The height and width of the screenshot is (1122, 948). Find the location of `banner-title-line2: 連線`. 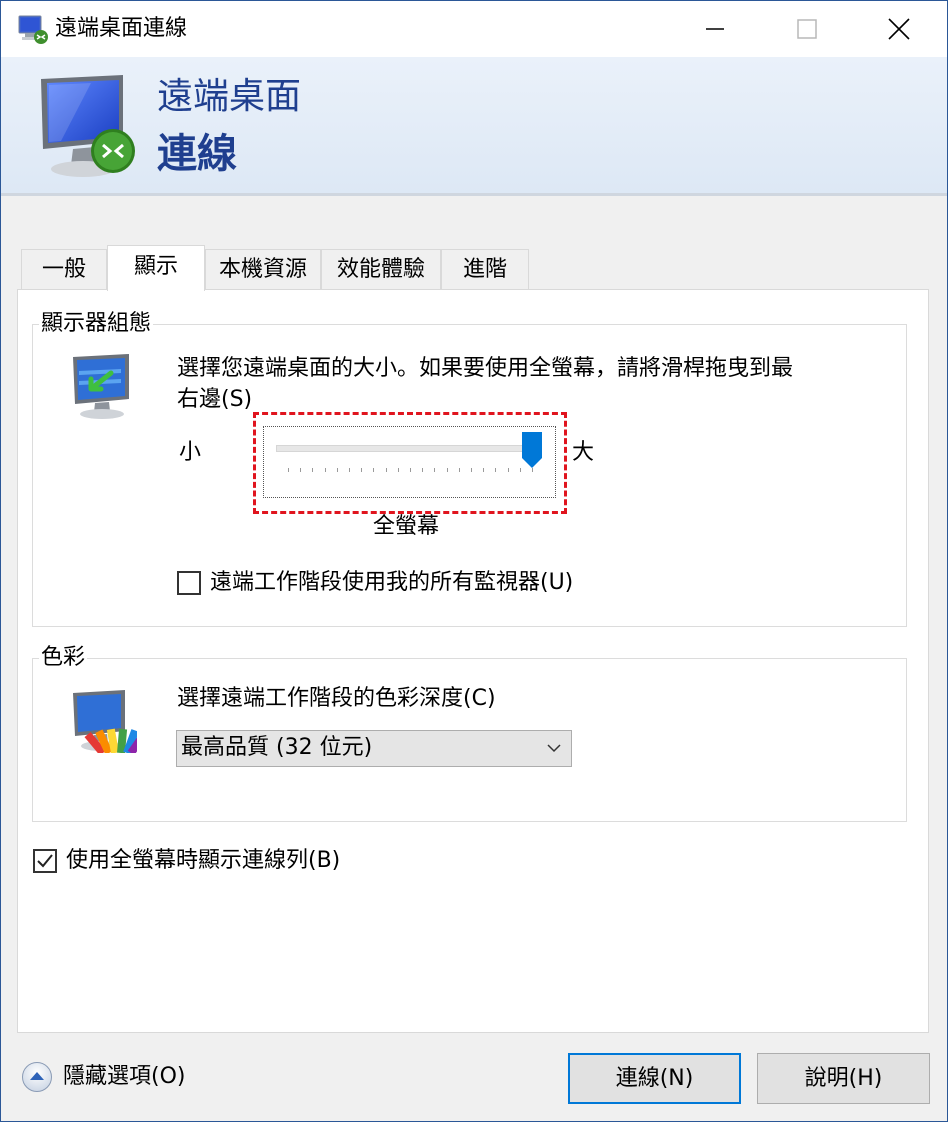

banner-title-line2: 連線 is located at coordinates (197, 154).